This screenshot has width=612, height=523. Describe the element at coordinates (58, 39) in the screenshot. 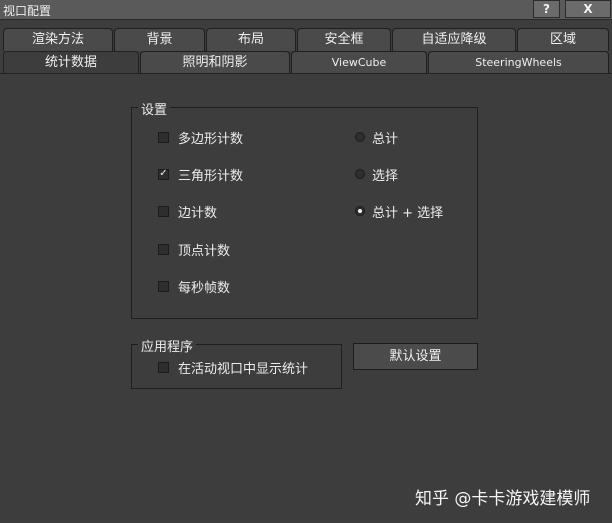

I see `tab-render-method: 渲染方法` at that location.